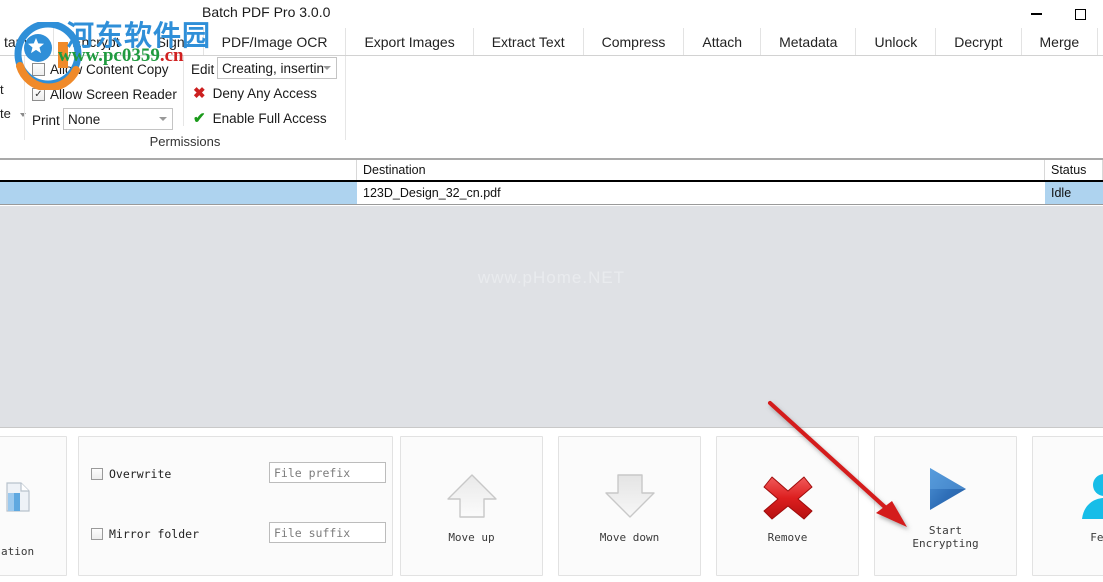  Describe the element at coordinates (345, 98) in the screenshot. I see `ribbon-divider-right` at that location.